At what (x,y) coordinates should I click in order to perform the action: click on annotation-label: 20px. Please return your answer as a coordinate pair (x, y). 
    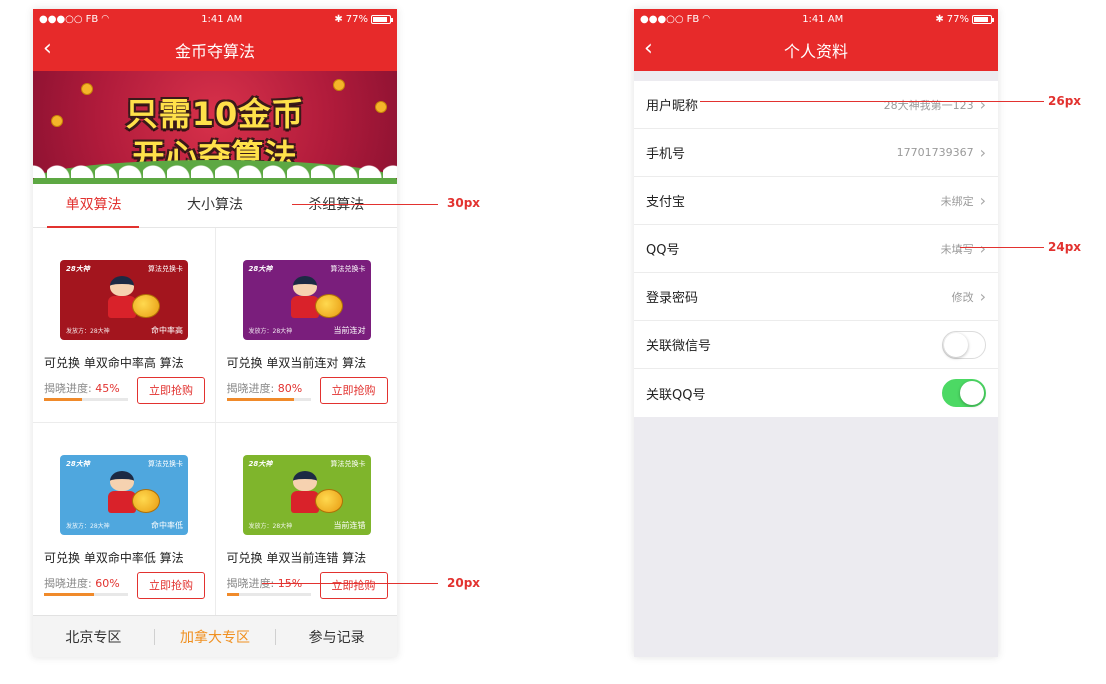
    Looking at the image, I should click on (464, 583).